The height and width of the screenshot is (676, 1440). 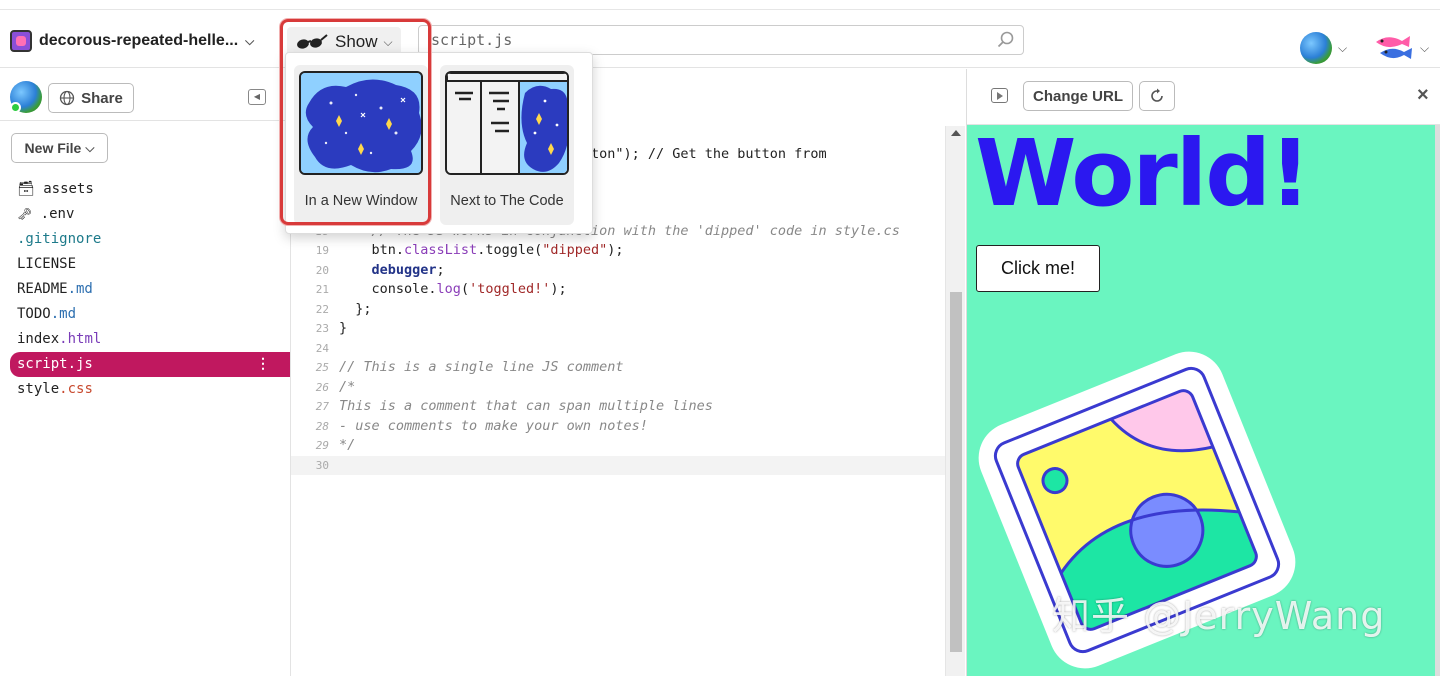 I want to click on reload-button, so click(x=1157, y=96).